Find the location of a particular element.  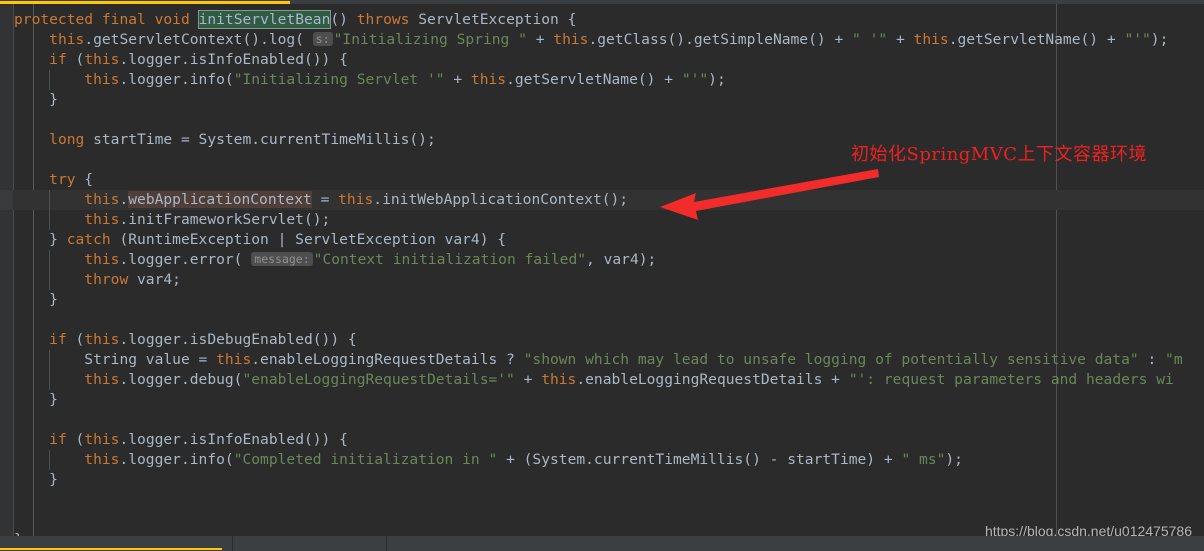

code-token: .initFrameworkServlet(); is located at coordinates (225, 219).